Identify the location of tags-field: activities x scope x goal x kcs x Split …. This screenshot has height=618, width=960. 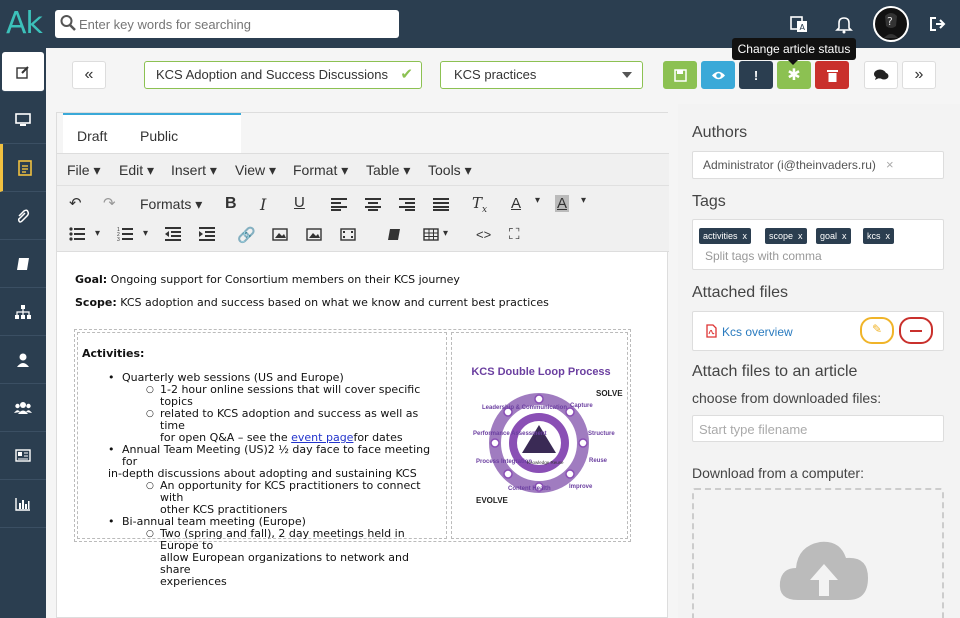
(818, 244).